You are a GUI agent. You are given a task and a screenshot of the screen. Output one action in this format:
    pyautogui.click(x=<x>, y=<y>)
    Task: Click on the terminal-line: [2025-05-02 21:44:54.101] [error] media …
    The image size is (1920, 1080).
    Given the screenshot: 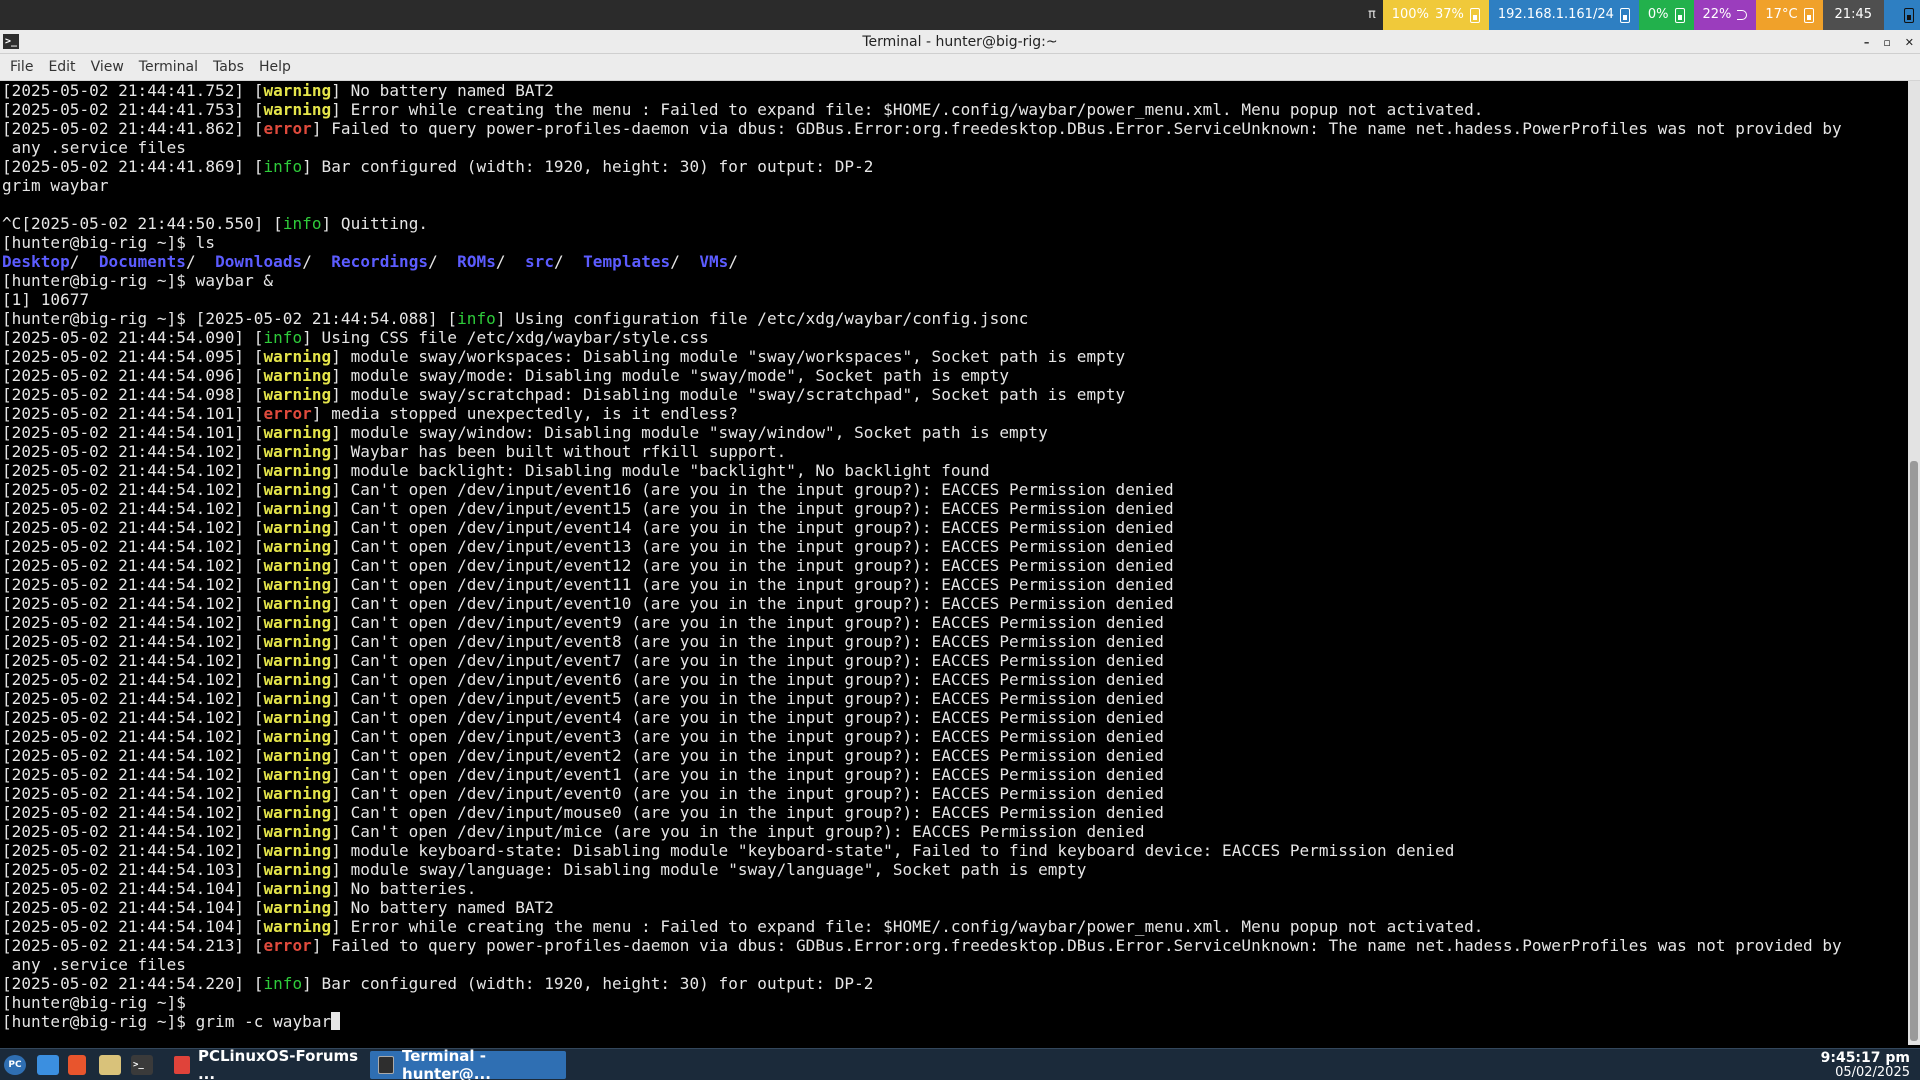 What is the action you would take?
    pyautogui.click(x=955, y=413)
    